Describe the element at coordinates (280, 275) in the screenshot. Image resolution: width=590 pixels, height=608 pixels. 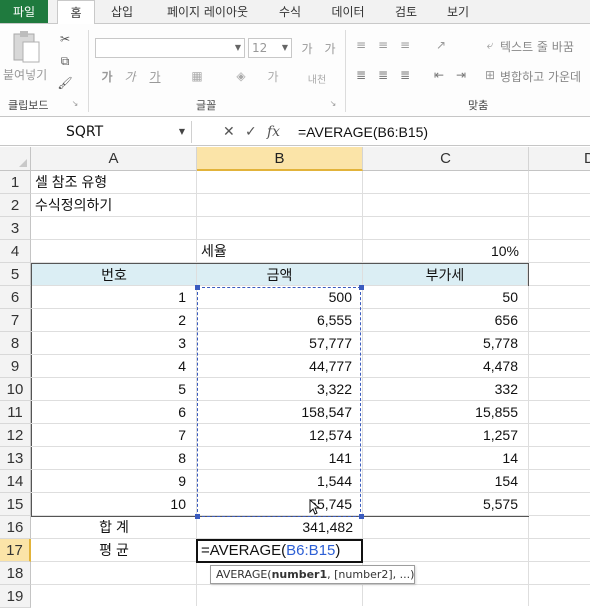
I see `table-header-amount: 금액` at that location.